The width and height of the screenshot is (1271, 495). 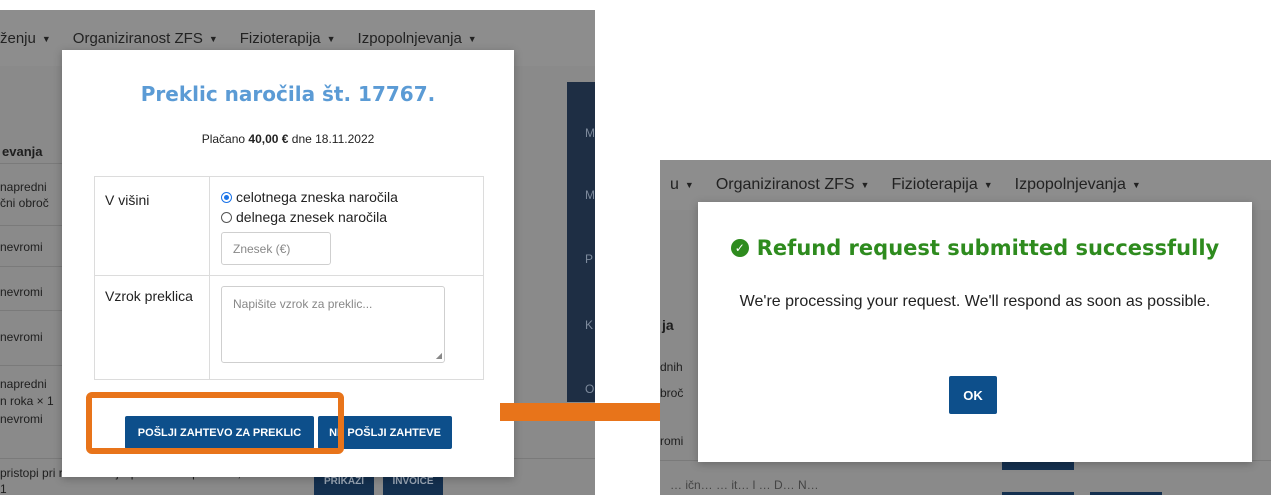 I want to click on reason-label: Vzrok preklica, so click(x=149, y=296).